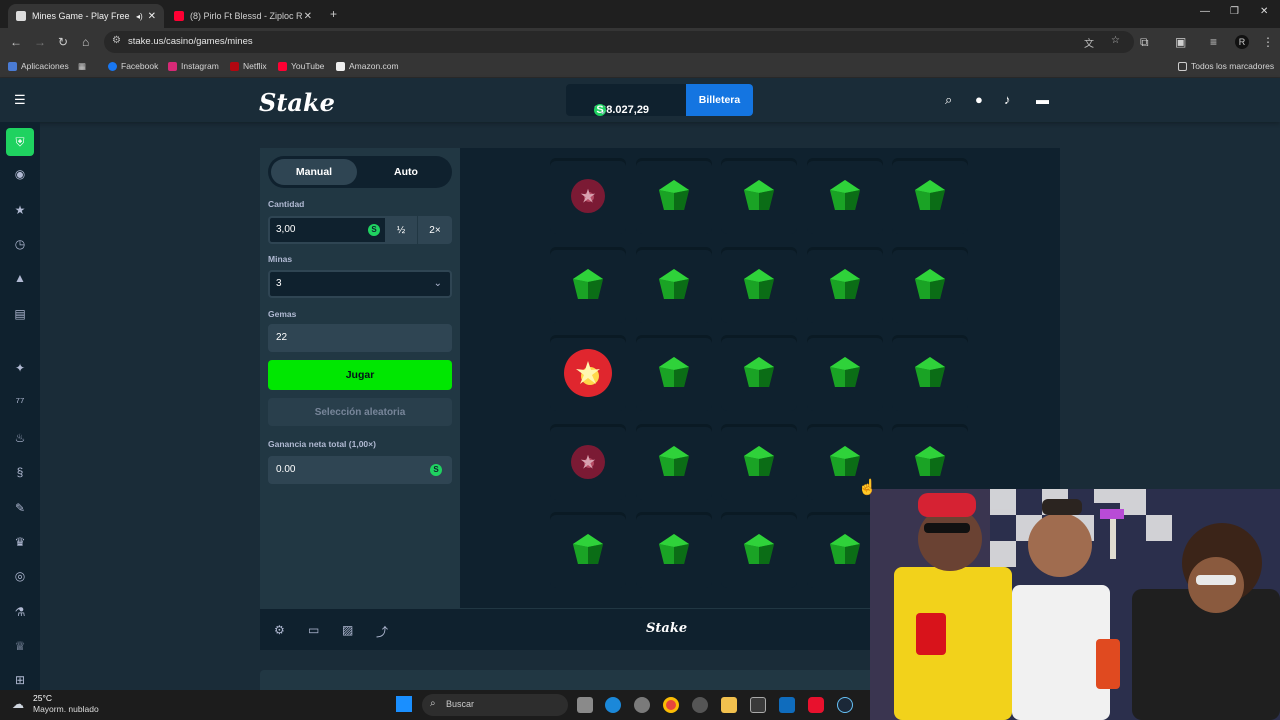 This screenshot has width=1280, height=720. I want to click on omnibox: ⚙ stake.us/casino/games/mines 文 ☆, so click(619, 42).